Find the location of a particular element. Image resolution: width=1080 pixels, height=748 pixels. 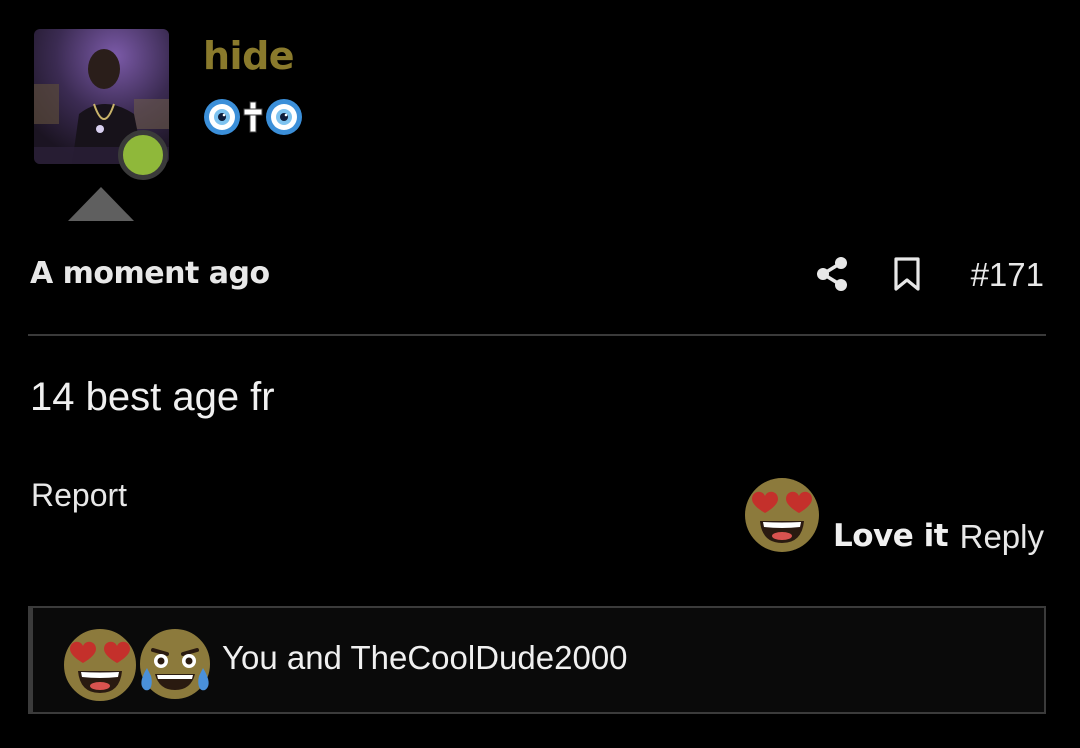

bookmark-icon is located at coordinates (907, 274).